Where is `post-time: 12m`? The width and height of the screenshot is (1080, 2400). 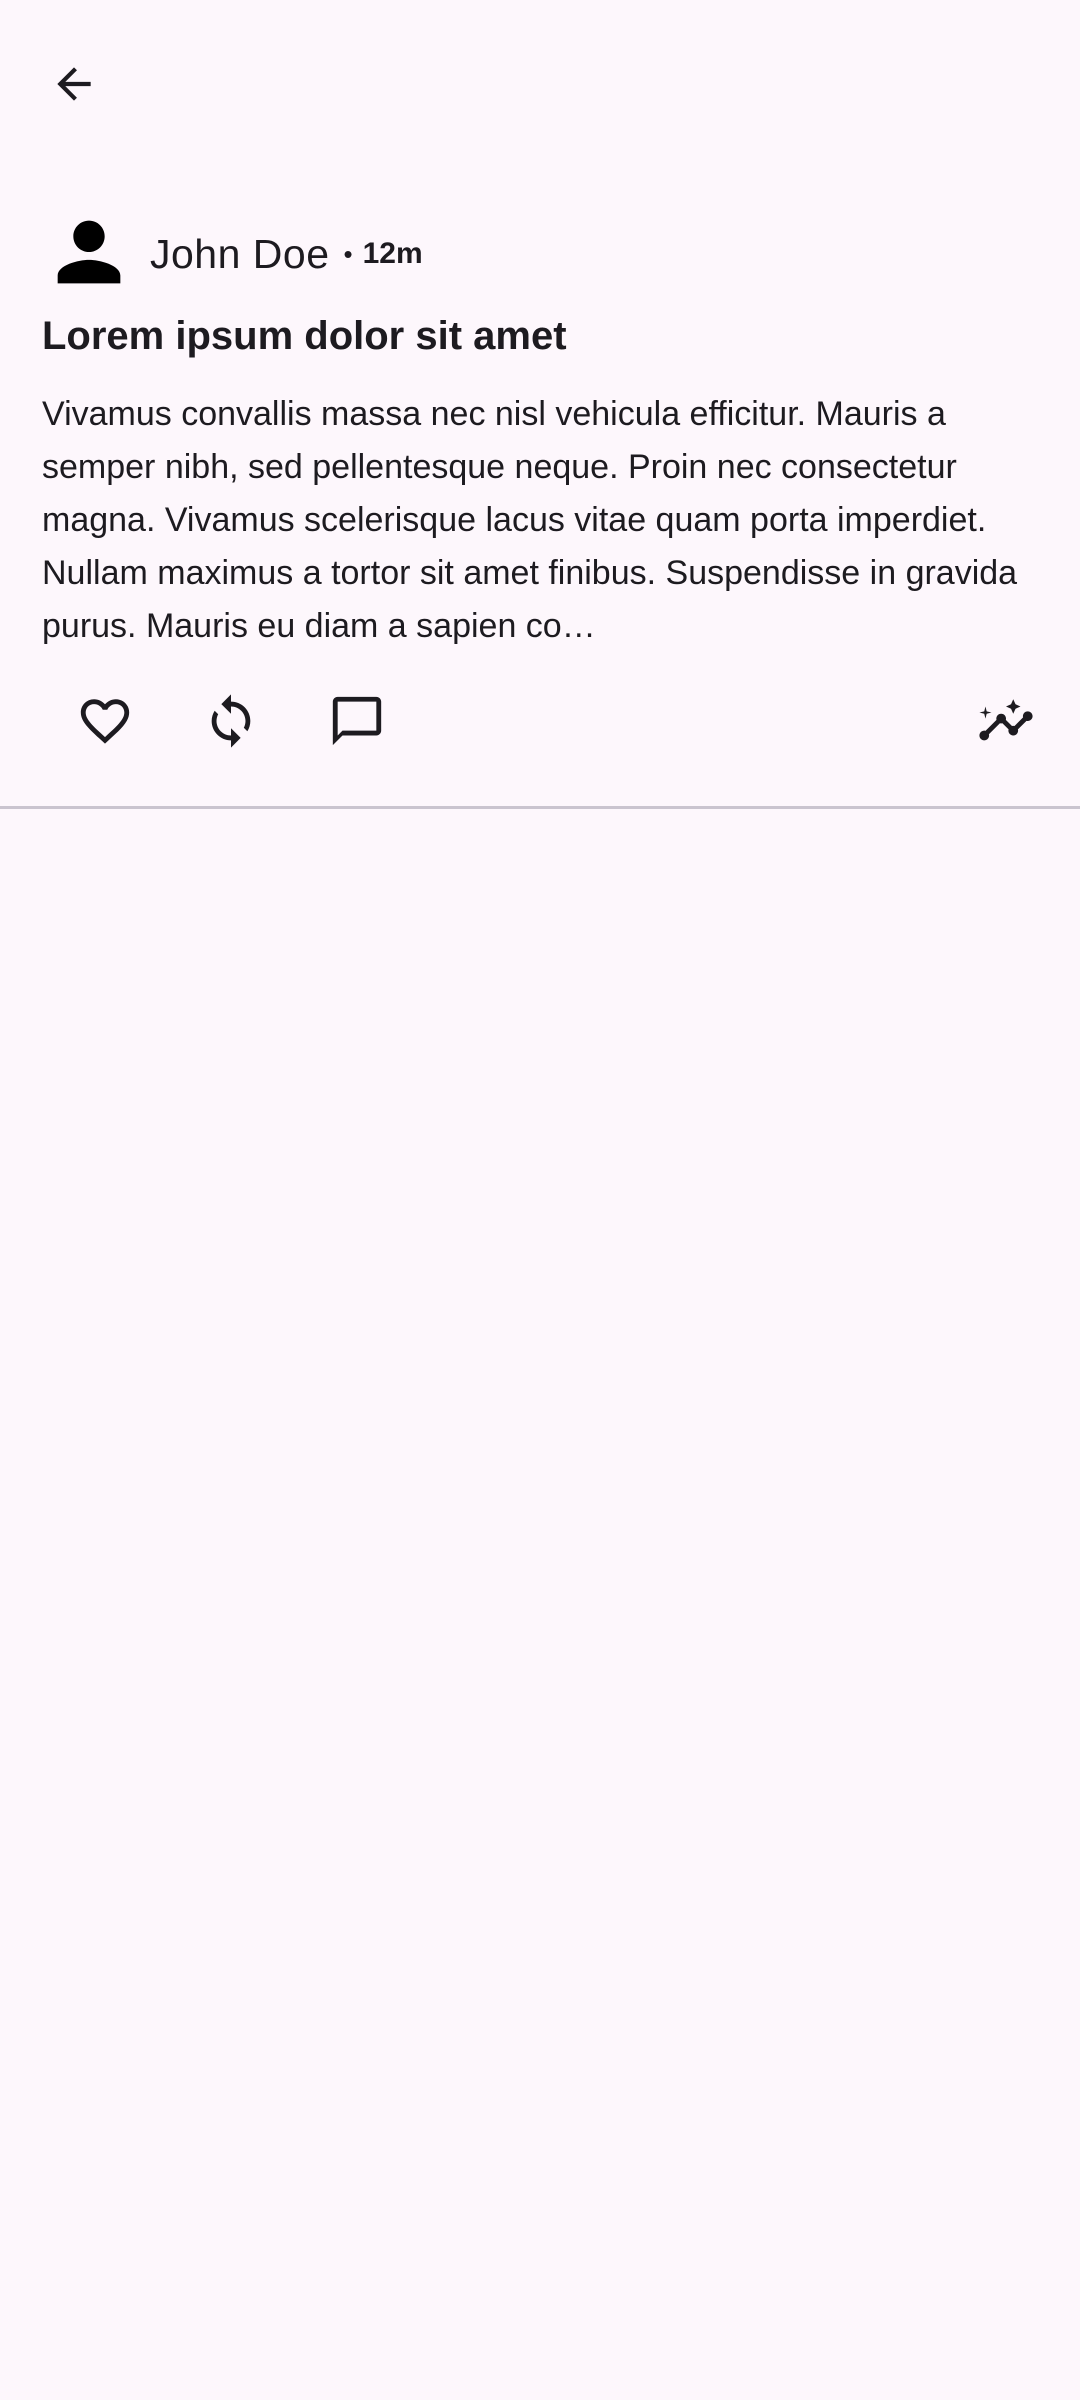
post-time: 12m is located at coordinates (392, 253).